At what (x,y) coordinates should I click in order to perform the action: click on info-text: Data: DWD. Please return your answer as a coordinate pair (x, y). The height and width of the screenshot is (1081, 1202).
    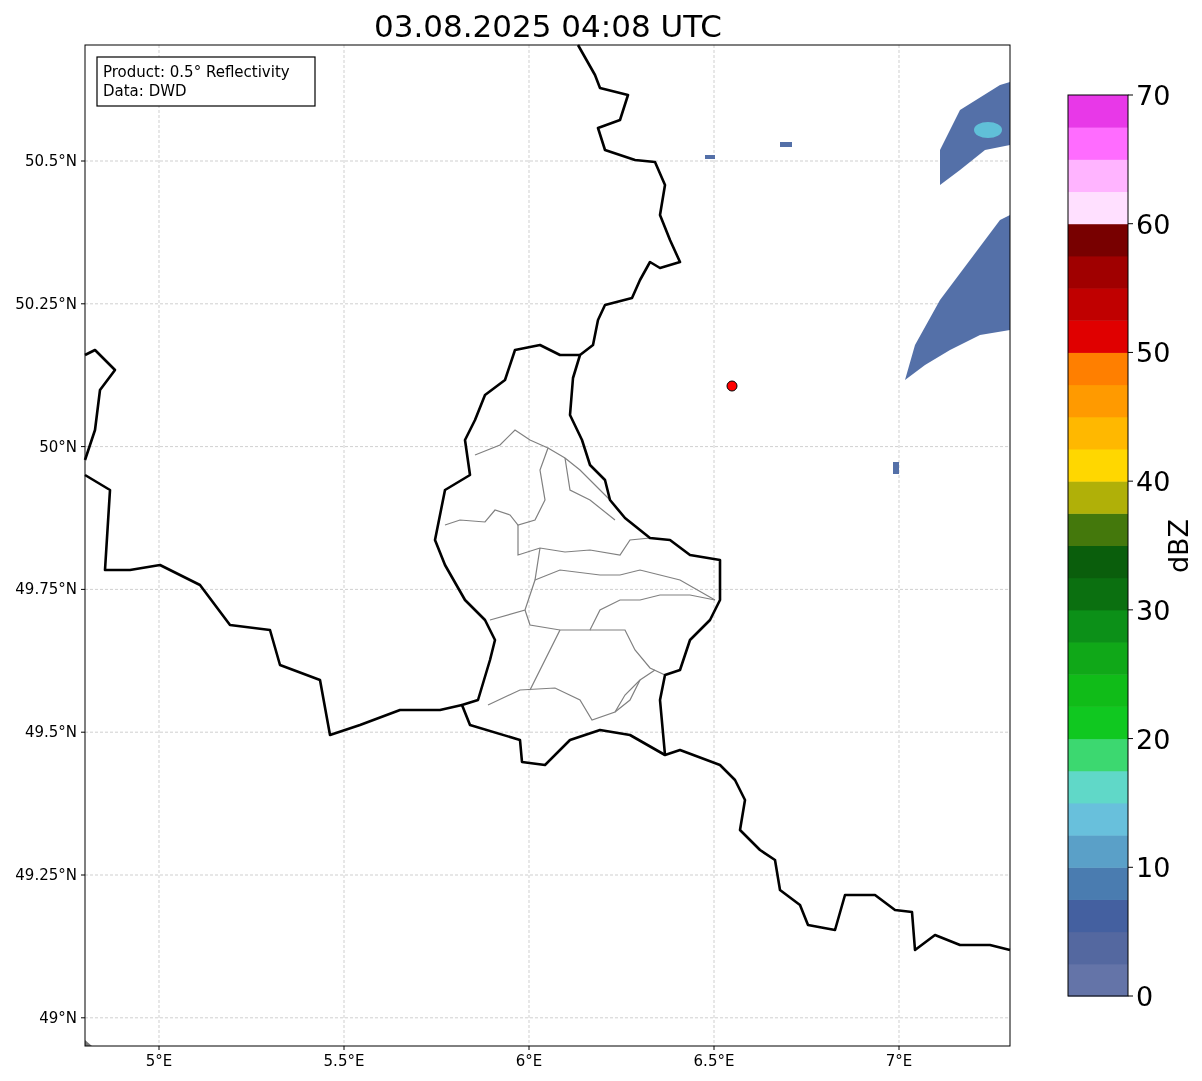
    Looking at the image, I should click on (145, 91).